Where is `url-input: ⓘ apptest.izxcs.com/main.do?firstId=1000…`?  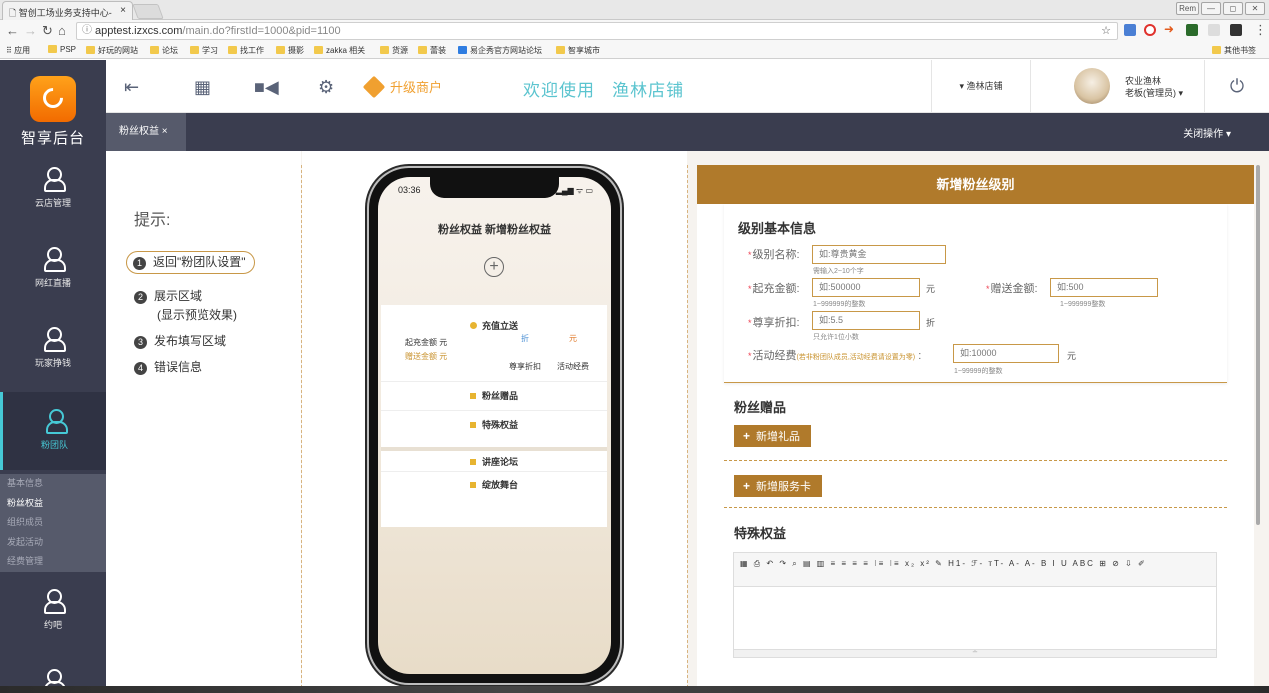 url-input: ⓘ apptest.izxcs.com/main.do?firstId=1000… is located at coordinates (597, 31).